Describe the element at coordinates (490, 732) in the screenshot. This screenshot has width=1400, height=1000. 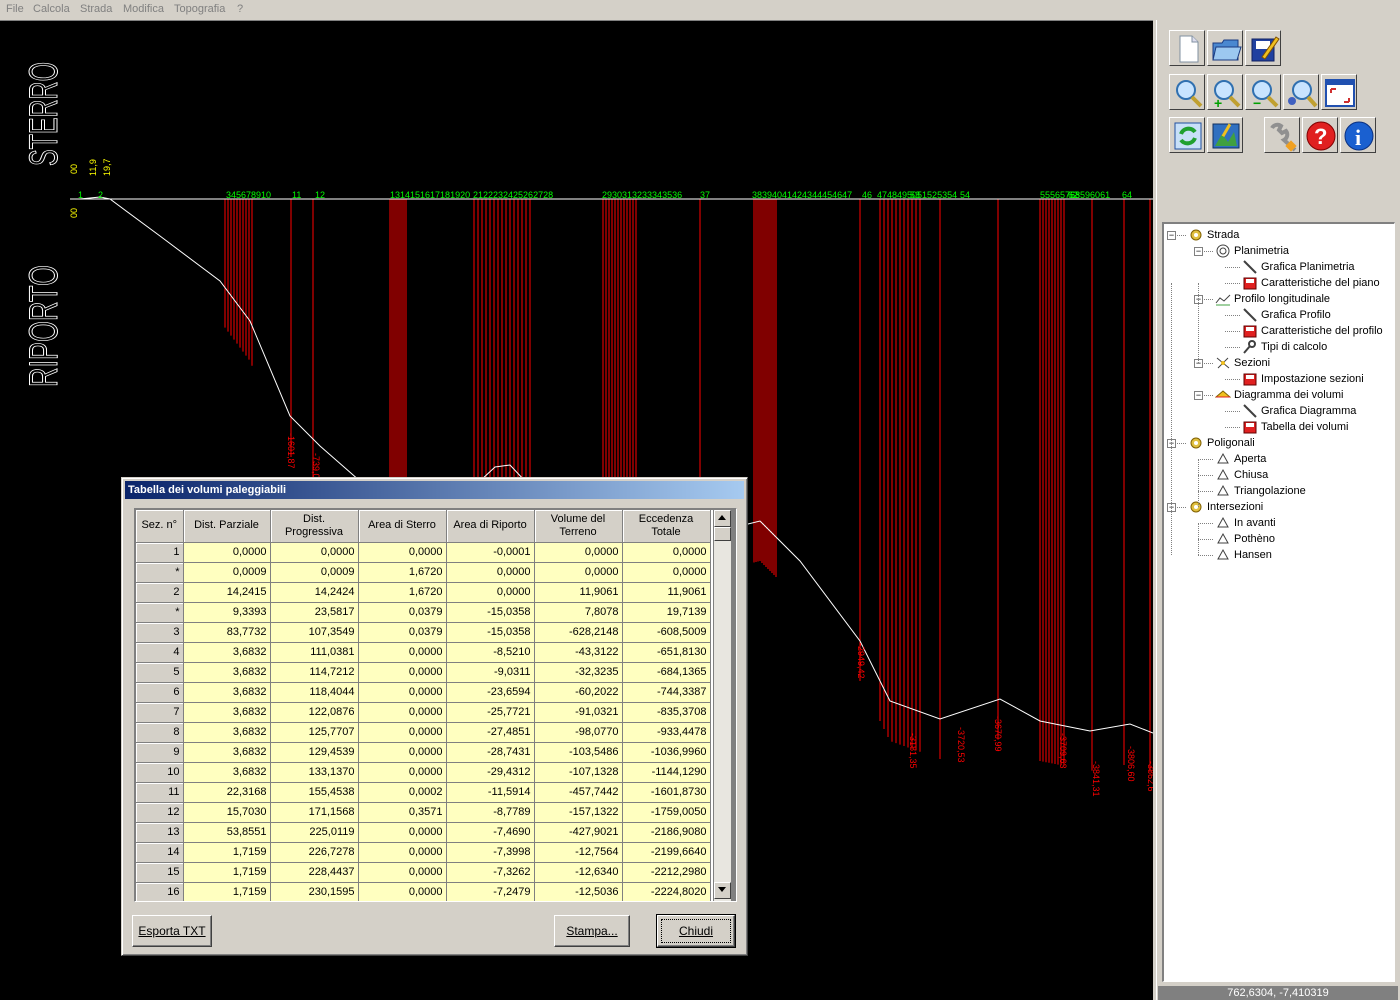
I see `table-cell: -27,4851` at that location.